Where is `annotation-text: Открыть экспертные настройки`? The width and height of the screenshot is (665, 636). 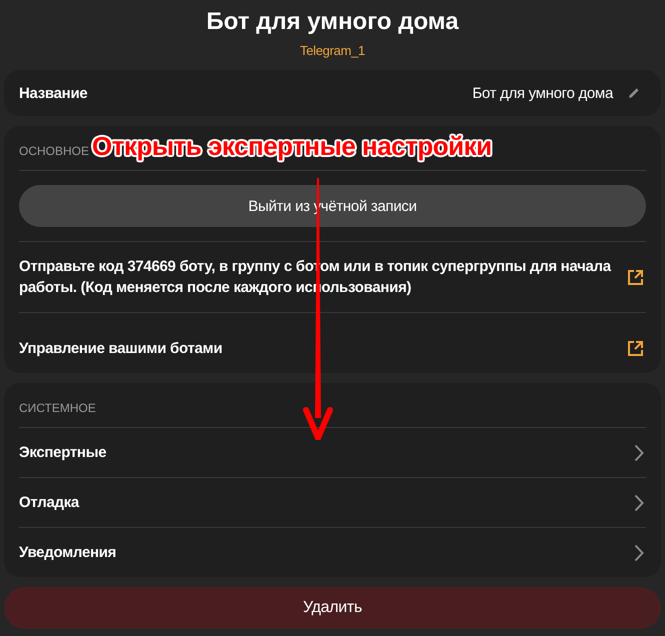
annotation-text: Открыть экспертные настройки is located at coordinates (292, 146).